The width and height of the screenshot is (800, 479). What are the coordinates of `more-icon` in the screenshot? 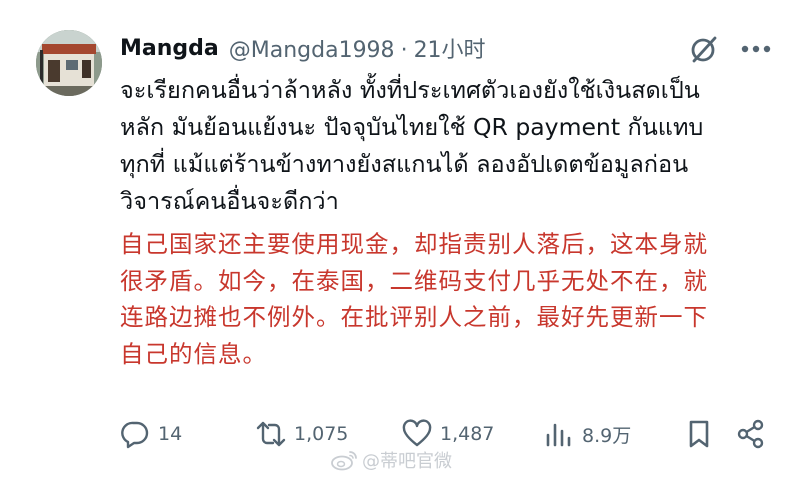 It's located at (756, 49).